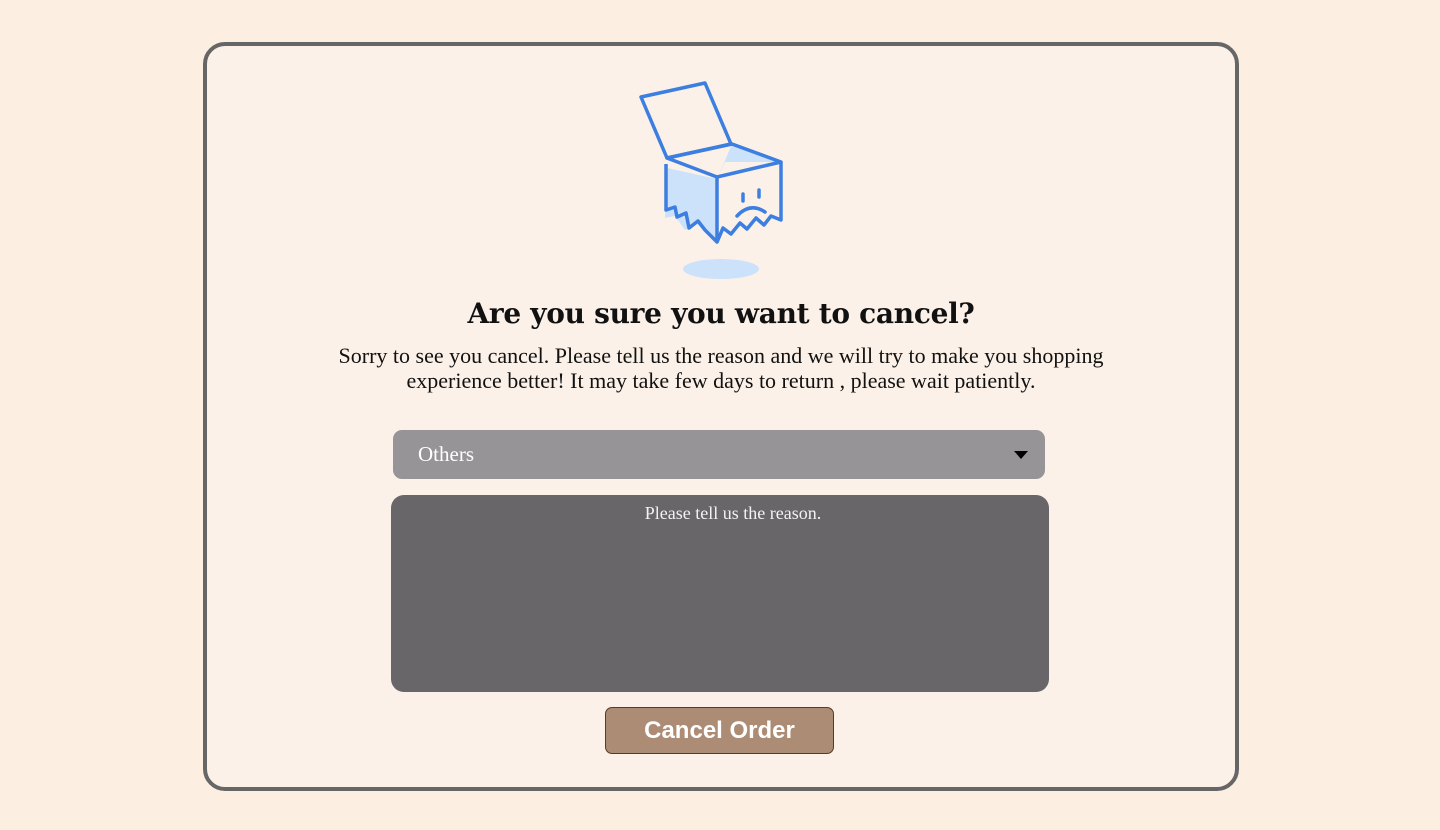 The width and height of the screenshot is (1440, 830). Describe the element at coordinates (691, 204) in the screenshot. I see `box-inner-fill` at that location.